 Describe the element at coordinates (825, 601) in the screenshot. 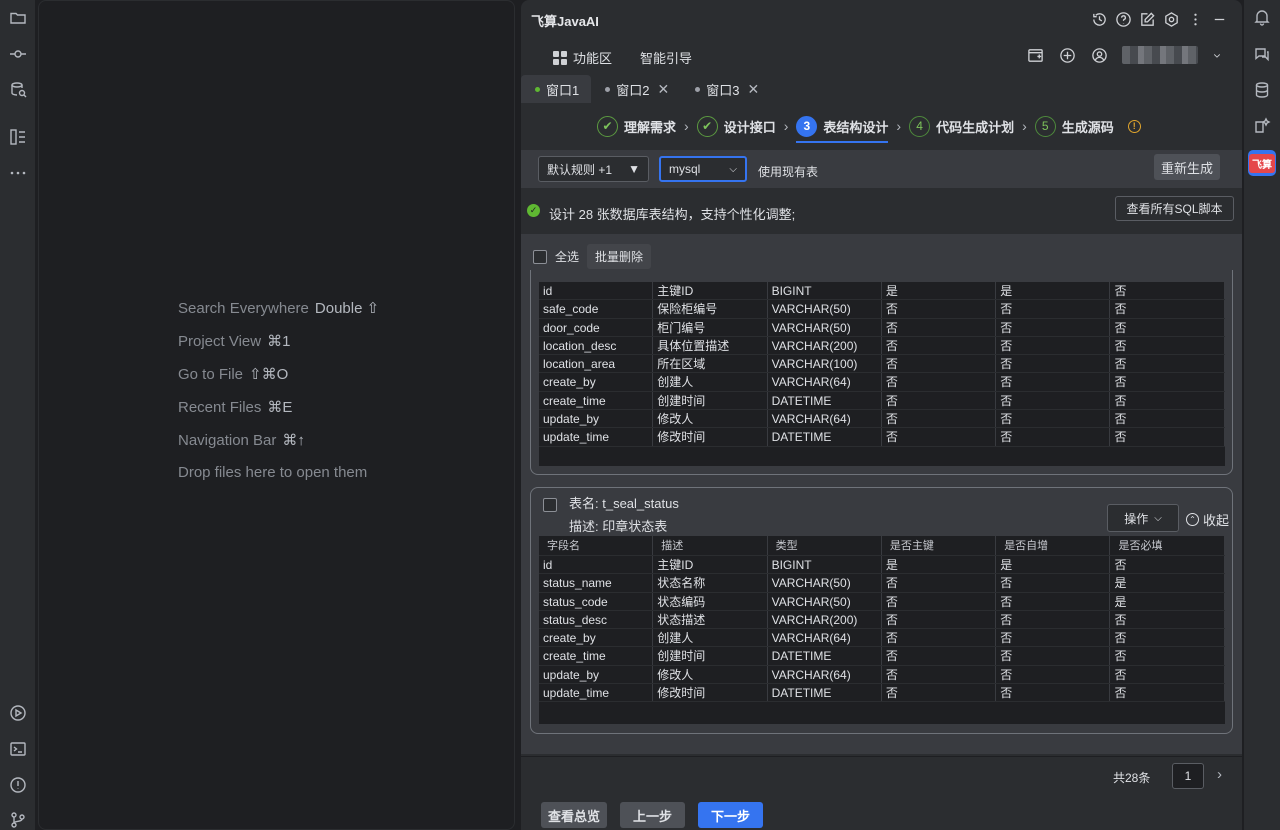

I see `table-cell: VARCHAR(50)` at that location.